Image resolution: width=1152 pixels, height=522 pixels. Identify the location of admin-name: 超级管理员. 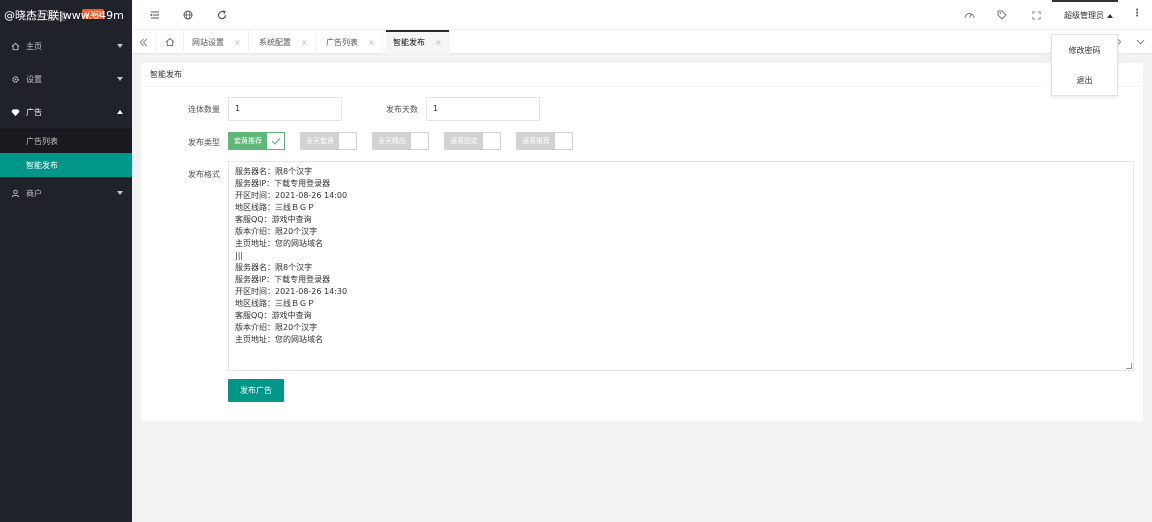
(1084, 15).